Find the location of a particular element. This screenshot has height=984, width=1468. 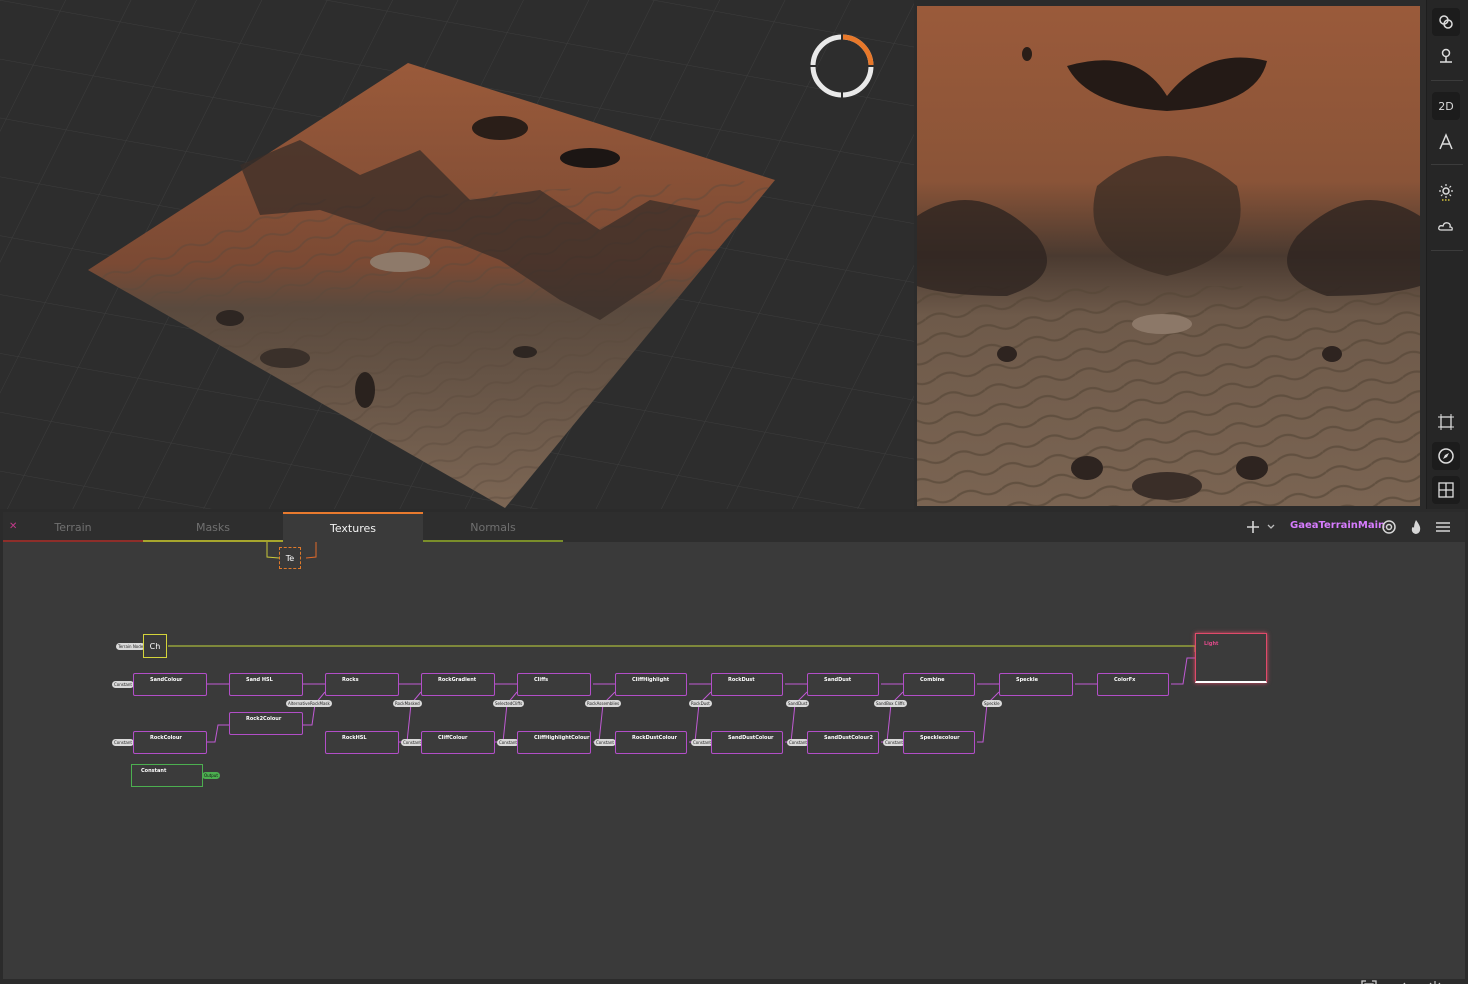

node-title: CliffHighlightColour is located at coordinates (562, 738).